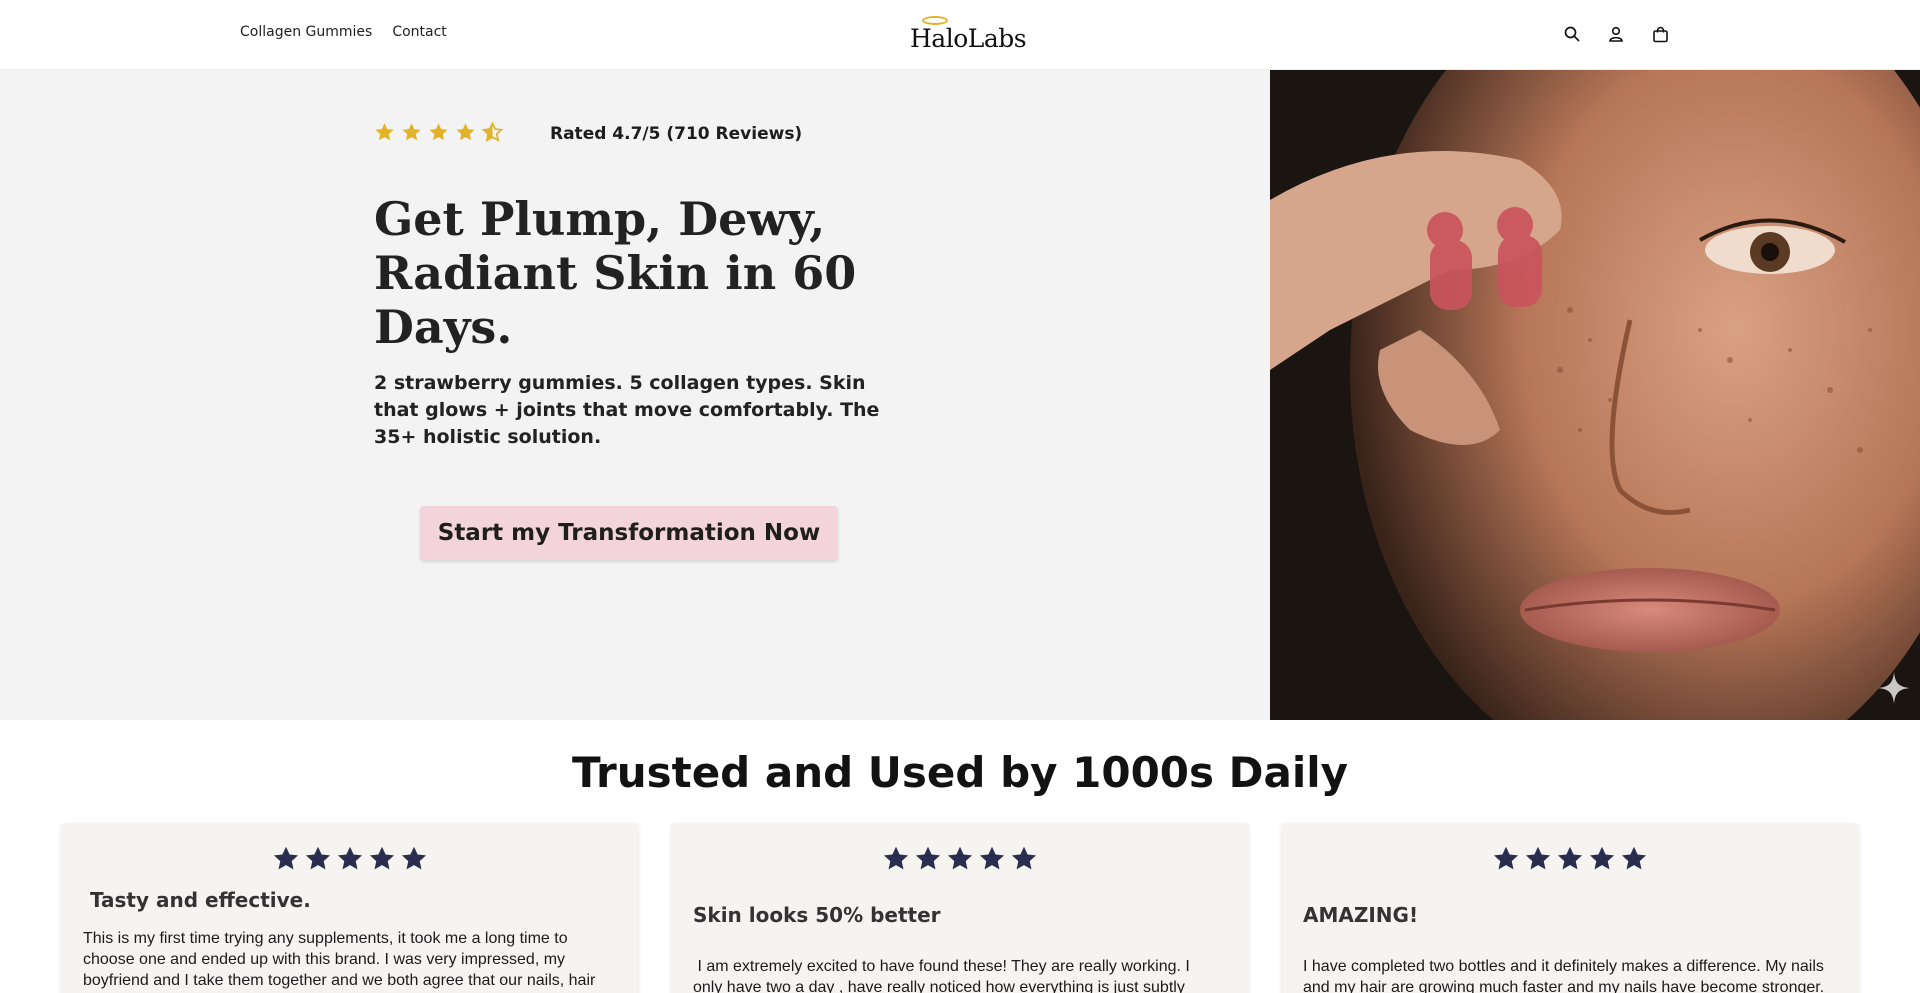  I want to click on nav-link-collagen-gummies: Collagen Gummies, so click(306, 32).